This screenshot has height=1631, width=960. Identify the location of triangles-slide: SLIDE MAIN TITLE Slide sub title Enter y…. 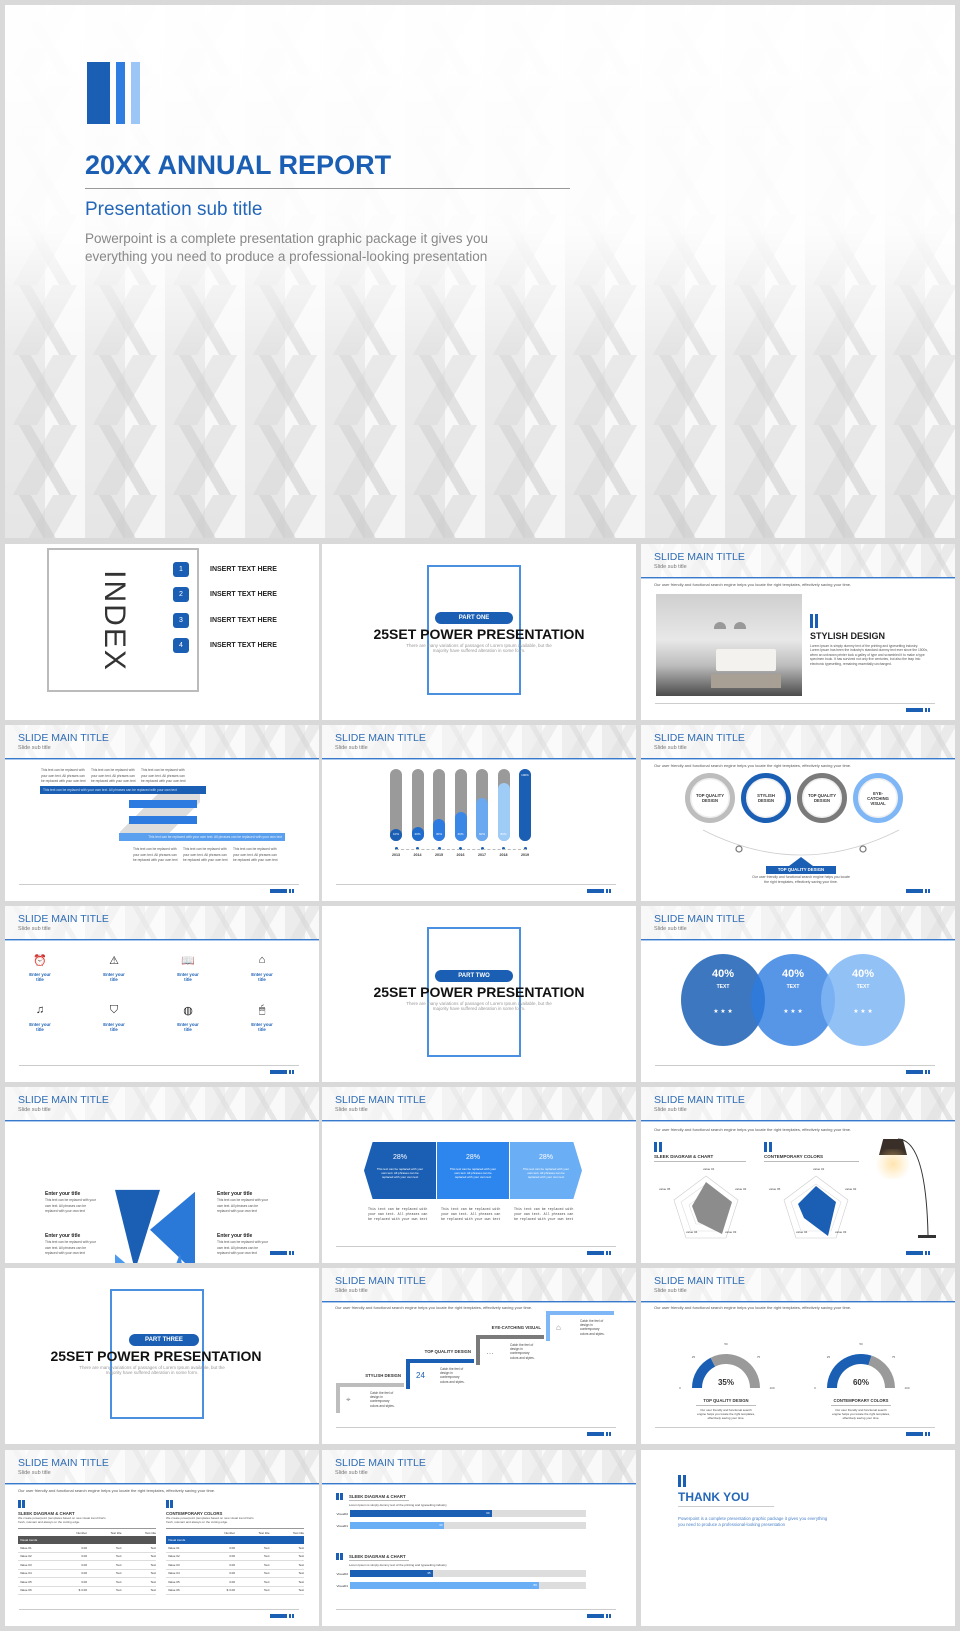
(162, 1175).